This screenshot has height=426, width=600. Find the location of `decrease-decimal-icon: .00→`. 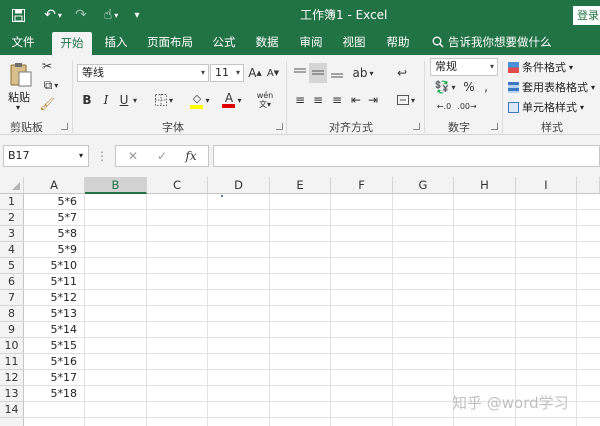

decrease-decimal-icon: .00→ is located at coordinates (467, 106).